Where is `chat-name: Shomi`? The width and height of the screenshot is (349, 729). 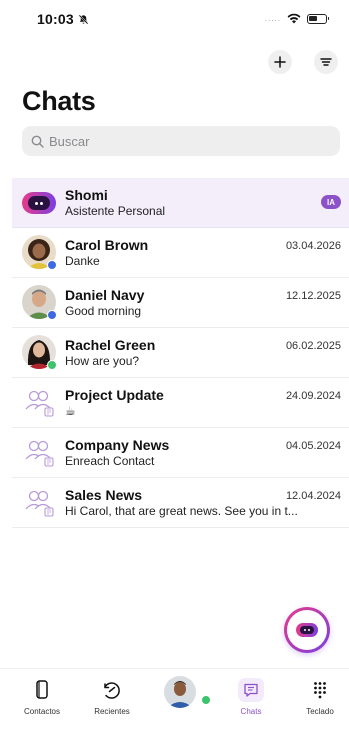 chat-name: Shomi is located at coordinates (86, 195).